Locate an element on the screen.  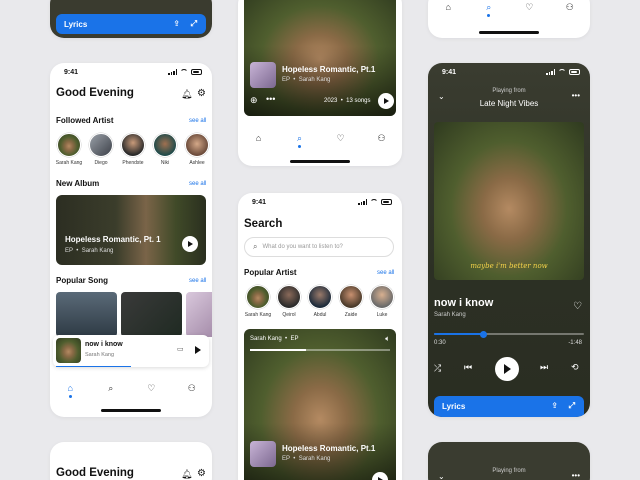
shuffle-icon: ⤮ is located at coordinates (437, 368).